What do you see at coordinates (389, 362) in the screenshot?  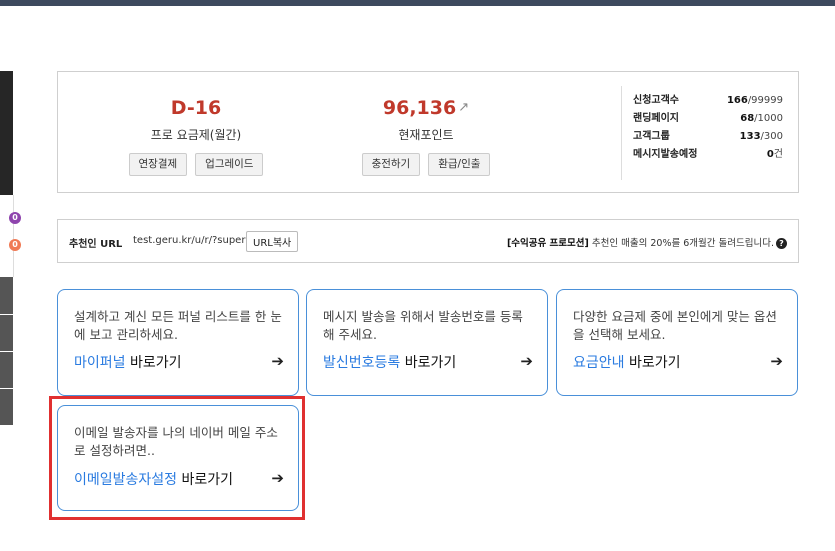 I see `card-link: 발신번호등록 바로가기` at bounding box center [389, 362].